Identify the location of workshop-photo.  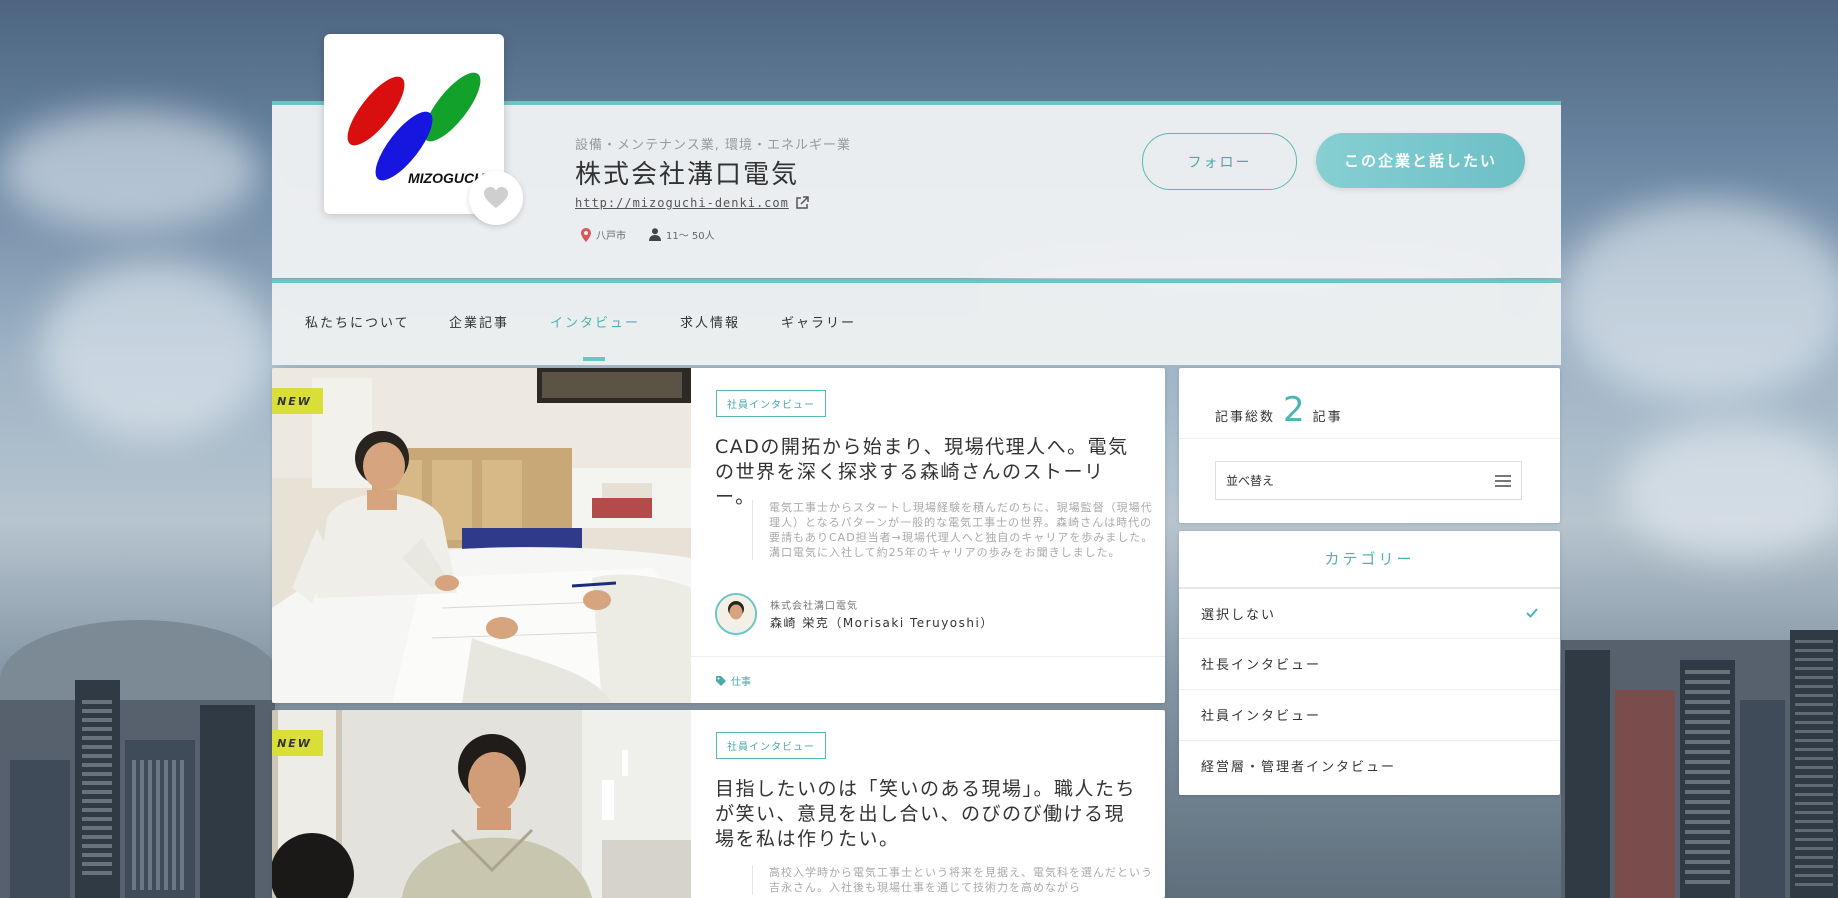
(481, 804).